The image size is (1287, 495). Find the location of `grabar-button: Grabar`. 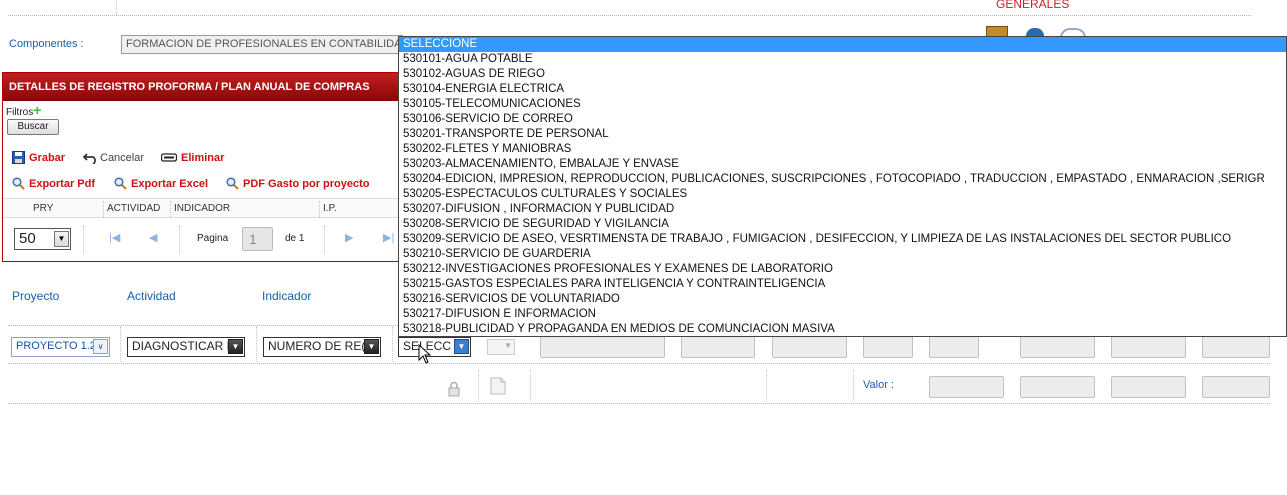

grabar-button: Grabar is located at coordinates (38, 157).